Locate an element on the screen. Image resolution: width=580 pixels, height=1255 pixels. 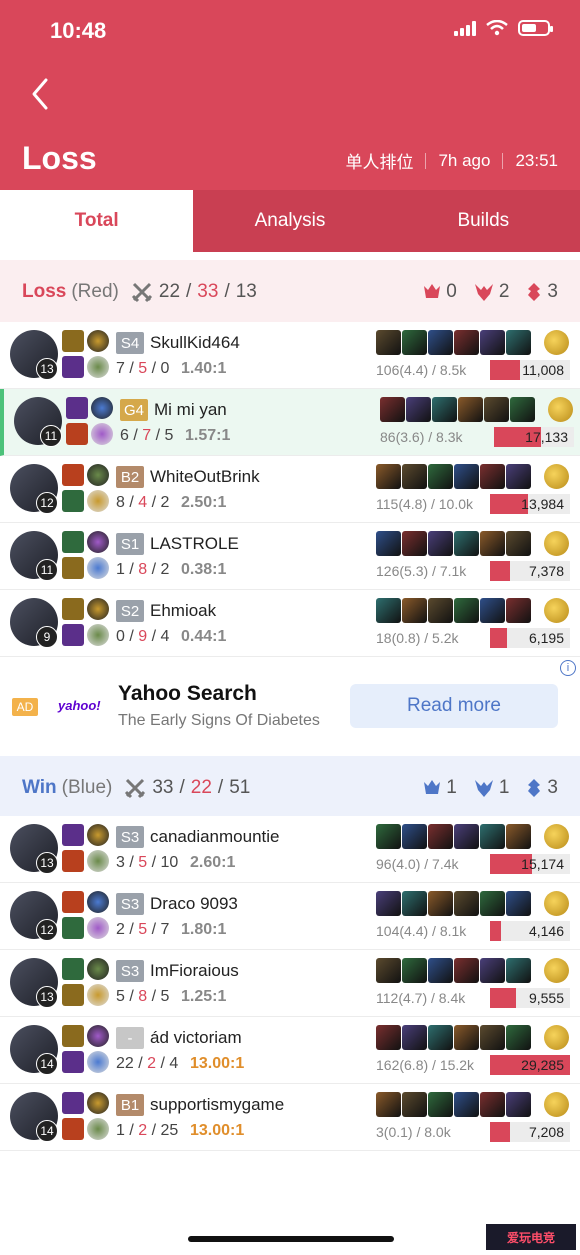
player-name: Ehmioak is located at coordinates (183, 611).